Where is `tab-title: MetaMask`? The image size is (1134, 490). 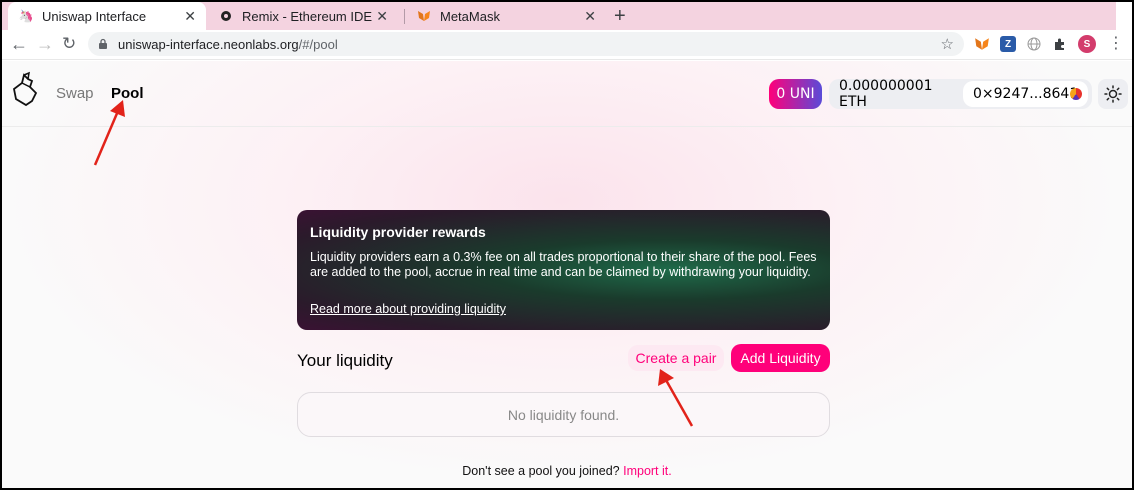 tab-title: MetaMask is located at coordinates (470, 16).